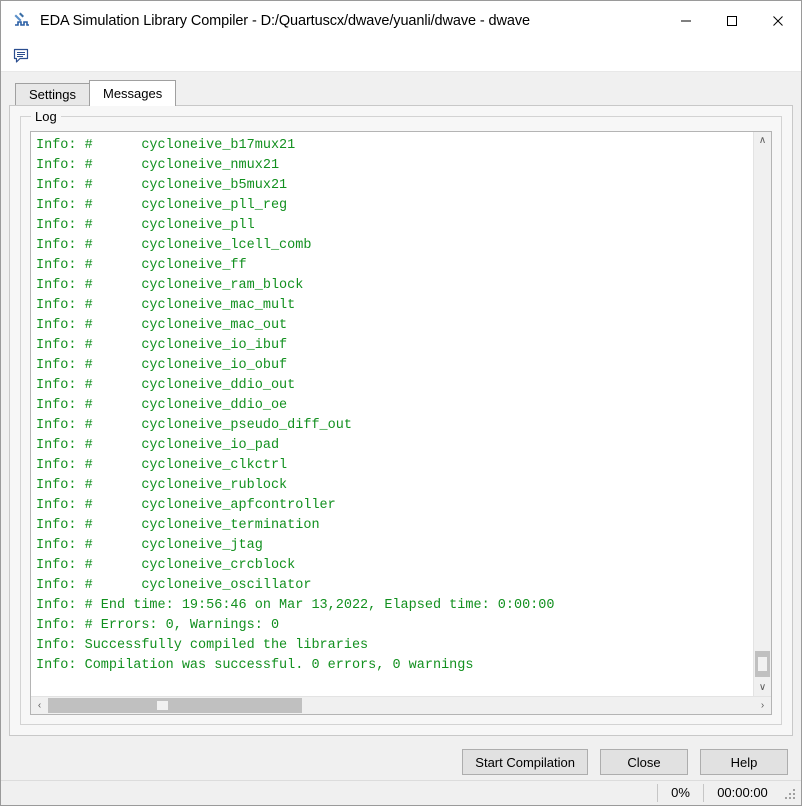 The height and width of the screenshot is (806, 802). I want to click on status-bar: 0% 00:00:00, so click(401, 792).